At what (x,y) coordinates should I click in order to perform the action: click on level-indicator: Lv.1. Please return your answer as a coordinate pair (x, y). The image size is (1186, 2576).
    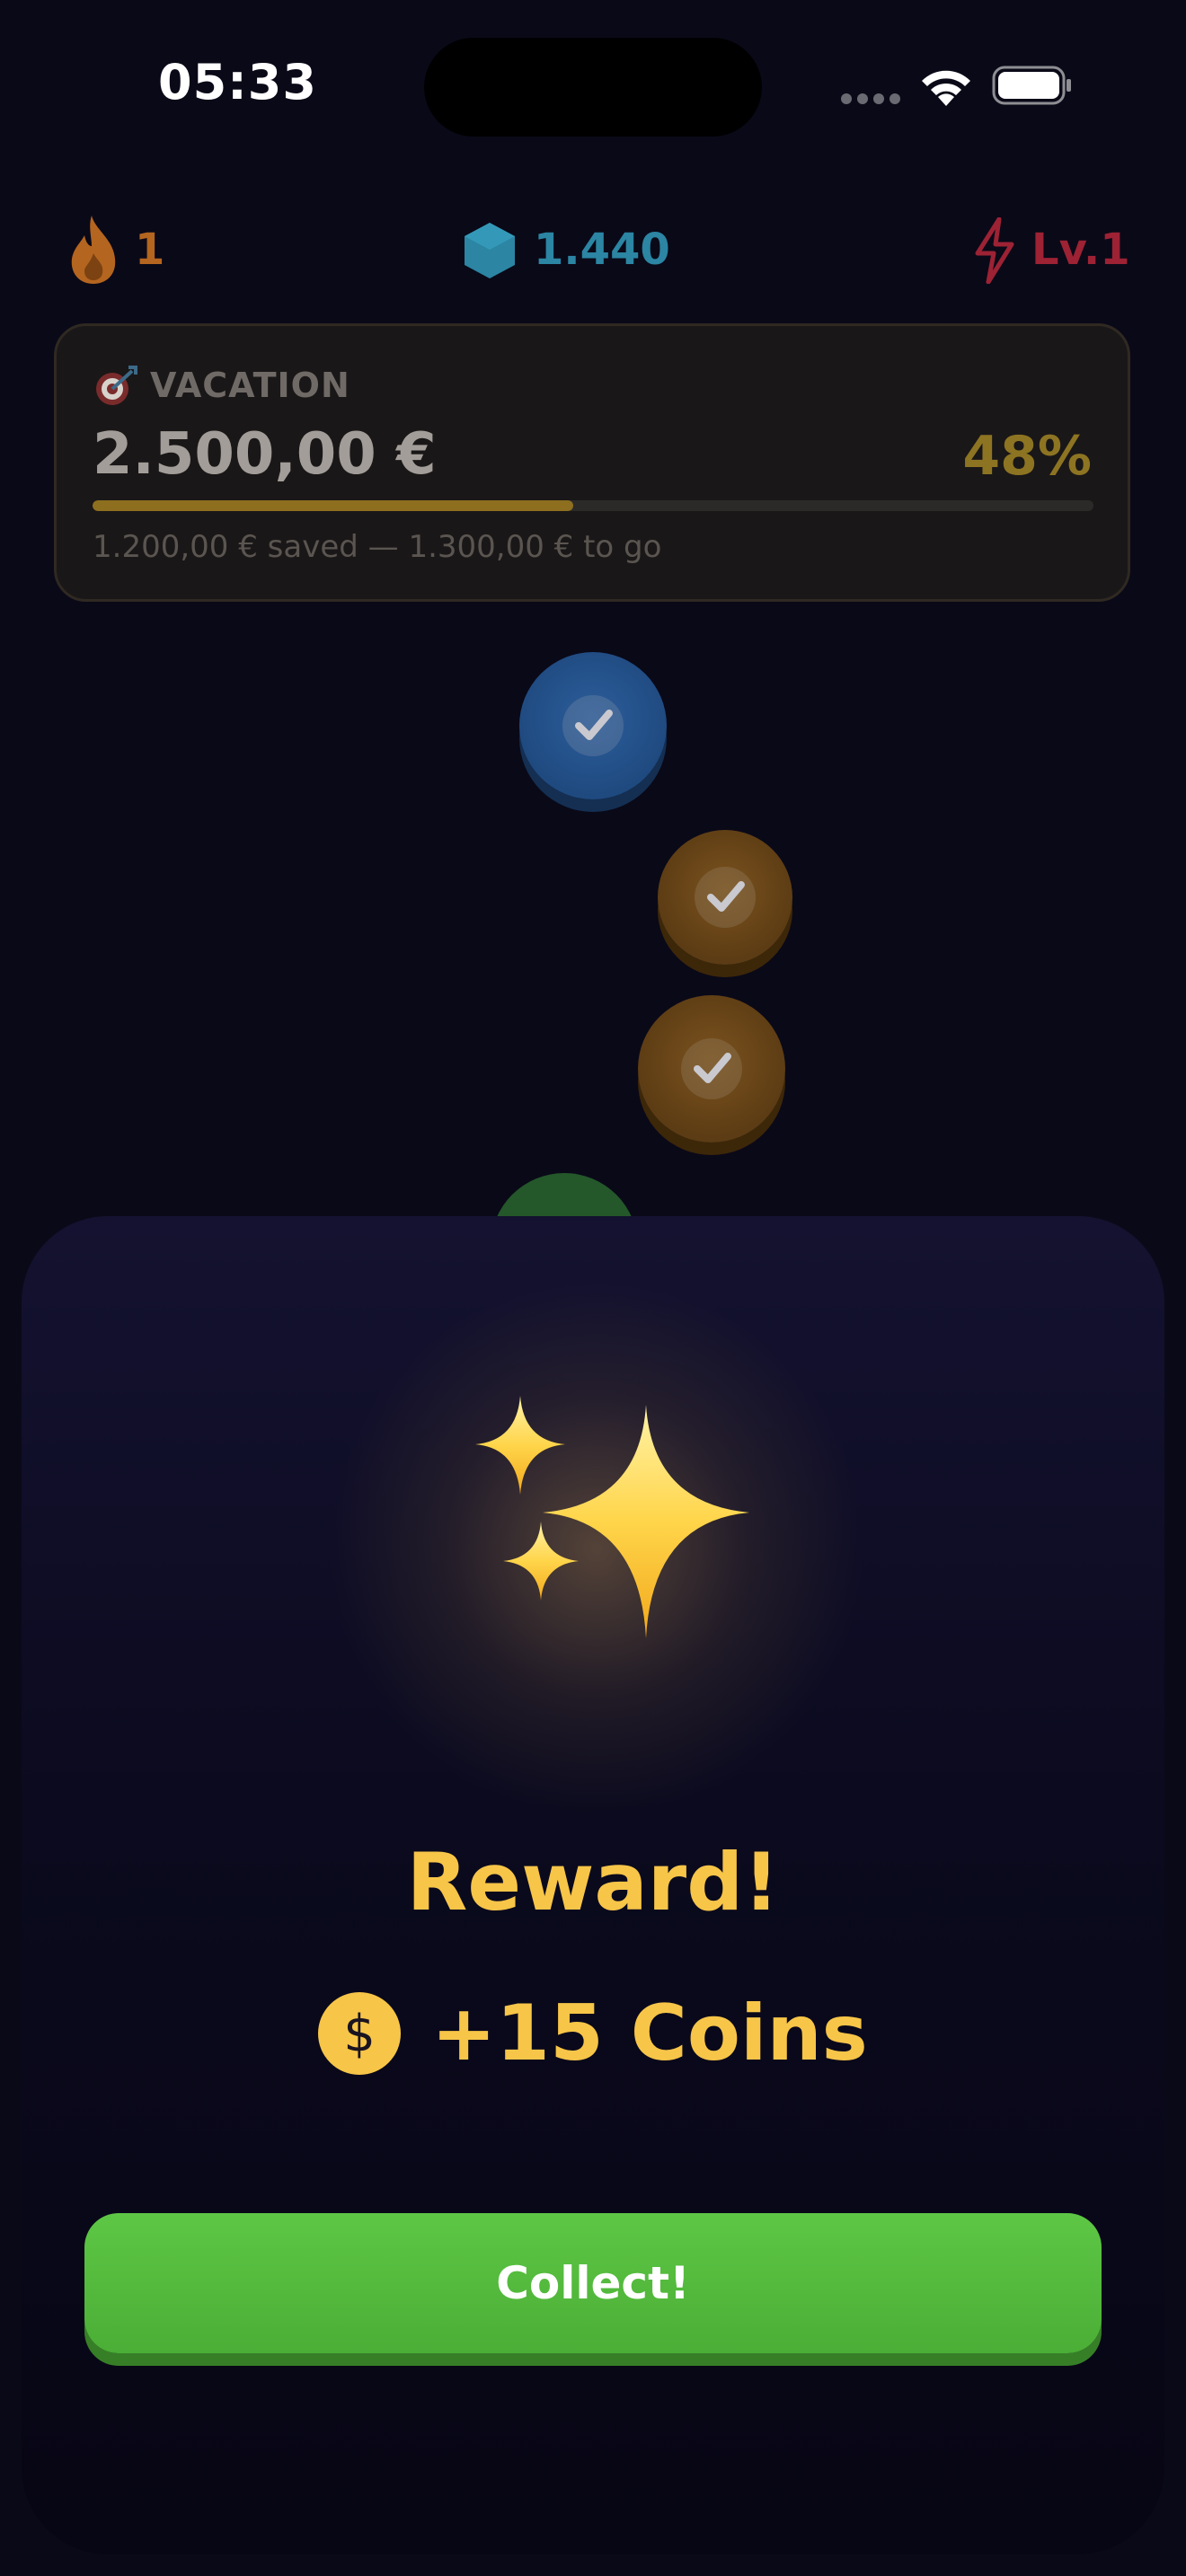
    Looking at the image, I should click on (1080, 250).